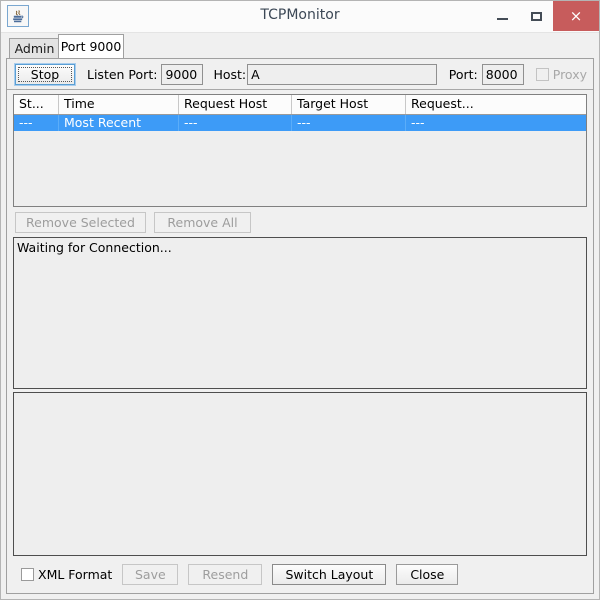 This screenshot has width=600, height=600. Describe the element at coordinates (569, 74) in the screenshot. I see `proxy-checkbox-label: Proxy` at that location.